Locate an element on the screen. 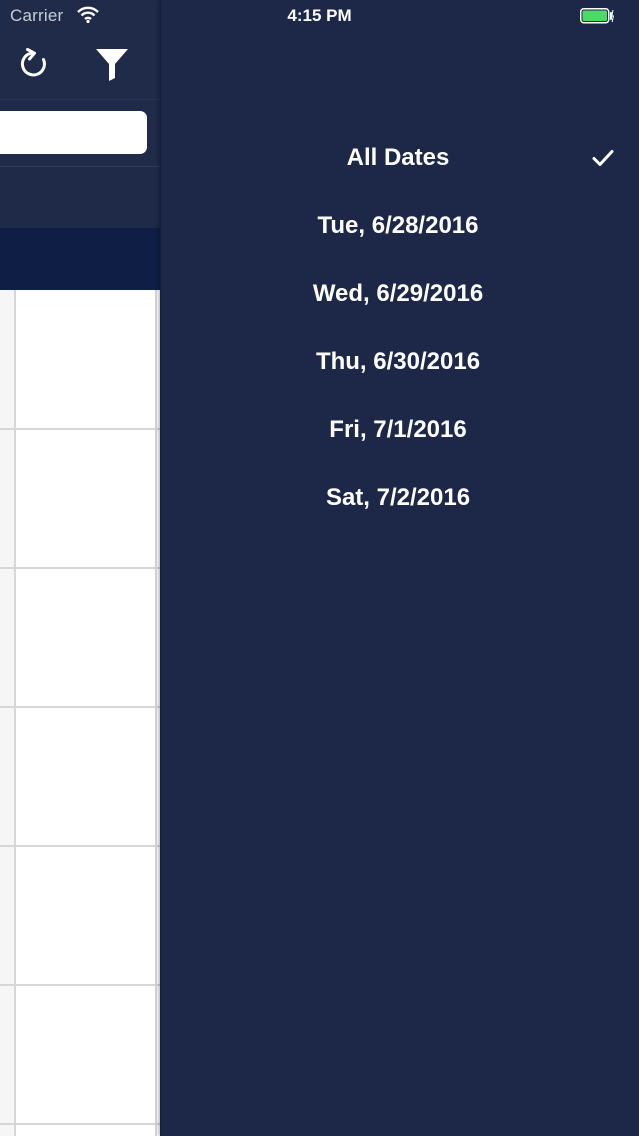 The image size is (639, 1136). filter-icon is located at coordinates (112, 65).